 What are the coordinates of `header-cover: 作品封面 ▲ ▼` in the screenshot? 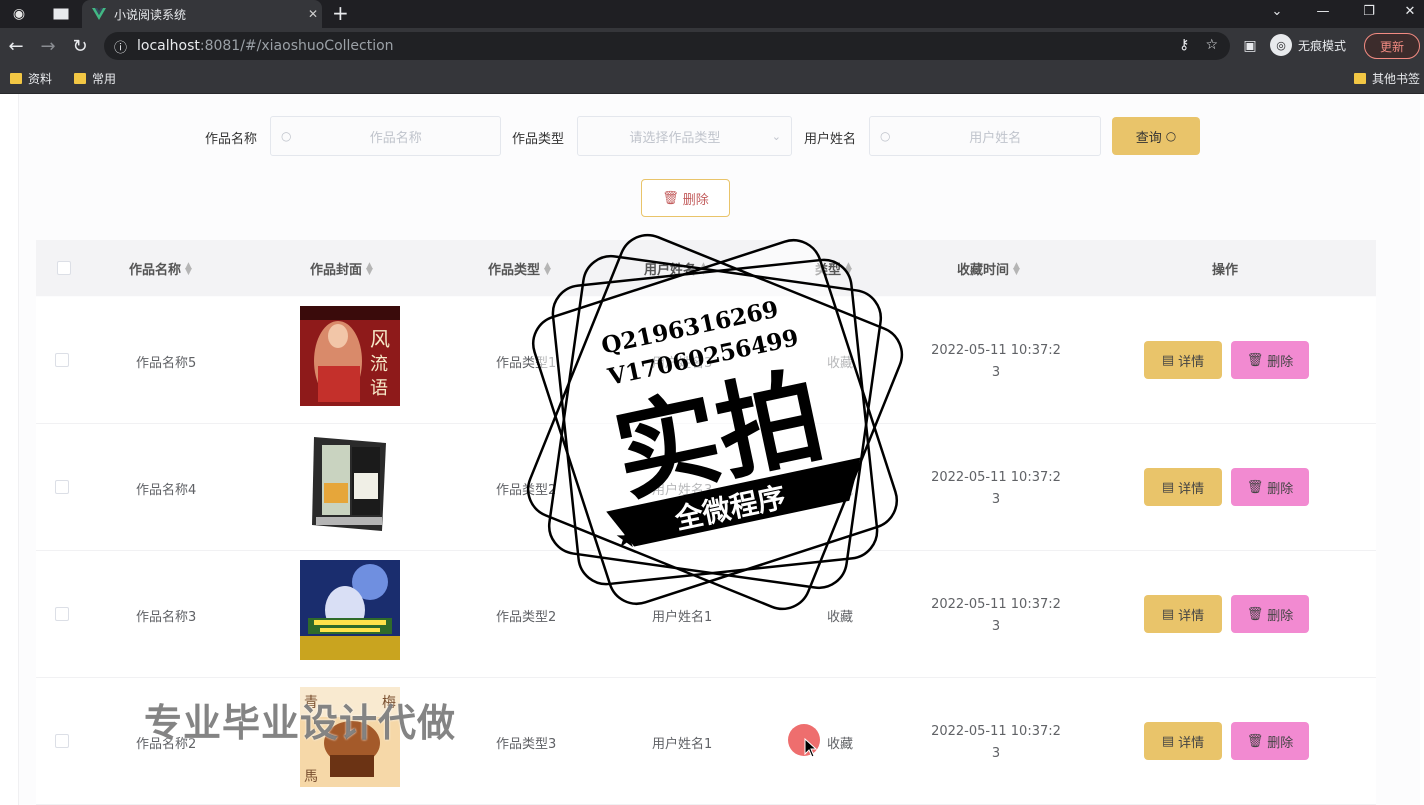 It's located at (341, 268).